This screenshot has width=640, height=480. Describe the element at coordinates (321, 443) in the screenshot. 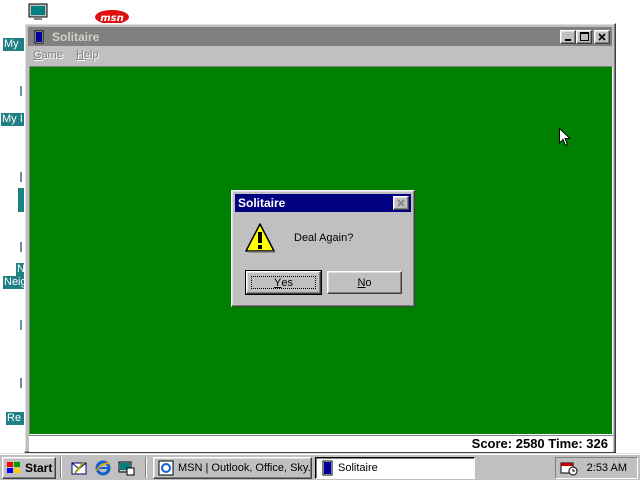

I see `status-bar: Score: 2580 Time: 326` at that location.